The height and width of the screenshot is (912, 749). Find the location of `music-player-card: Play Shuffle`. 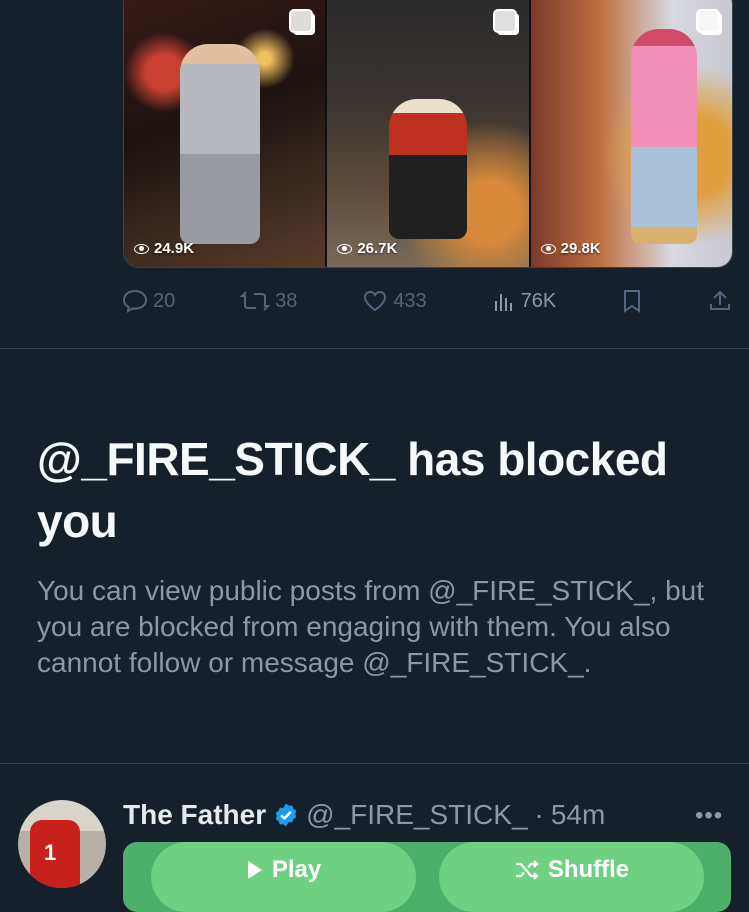

music-player-card: Play Shuffle is located at coordinates (427, 877).